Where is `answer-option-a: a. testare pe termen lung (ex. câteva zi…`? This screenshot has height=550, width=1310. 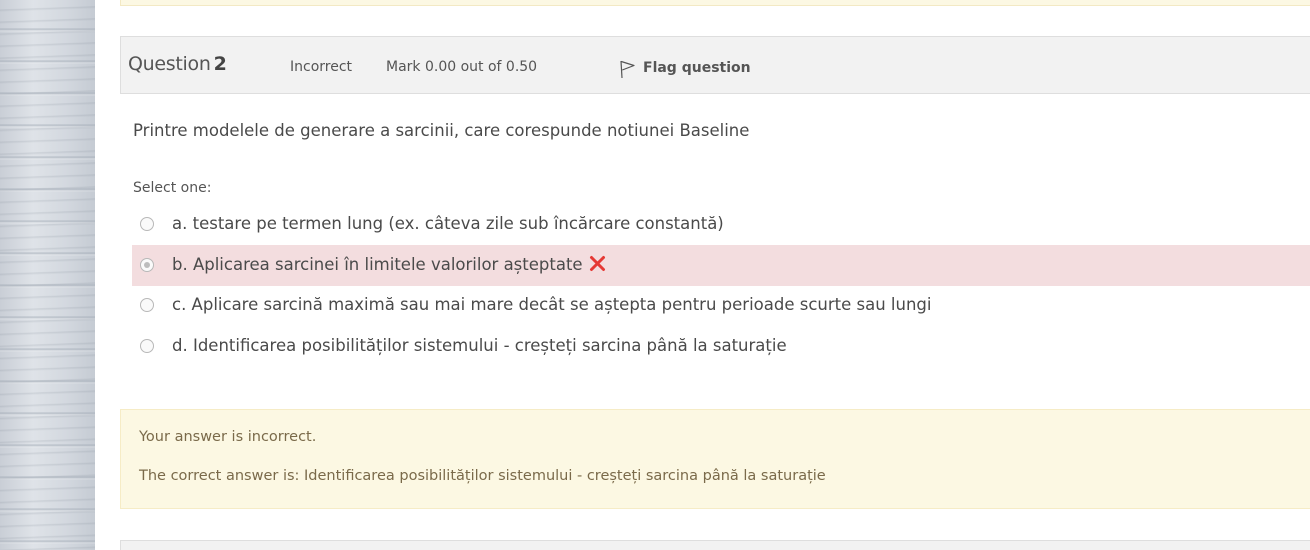 answer-option-a: a. testare pe termen lung (ex. câteva zi… is located at coordinates (721, 224).